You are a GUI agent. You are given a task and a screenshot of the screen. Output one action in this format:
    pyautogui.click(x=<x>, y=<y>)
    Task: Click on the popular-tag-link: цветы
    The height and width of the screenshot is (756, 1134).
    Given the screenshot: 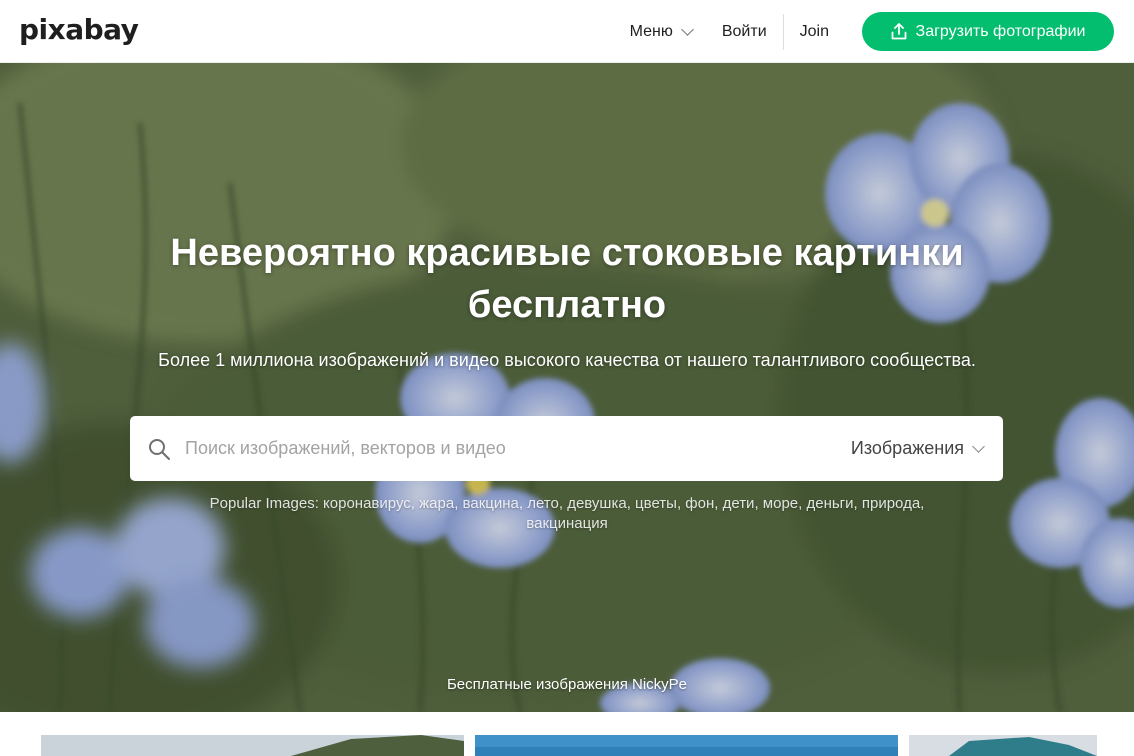 What is the action you would take?
    pyautogui.click(x=656, y=503)
    